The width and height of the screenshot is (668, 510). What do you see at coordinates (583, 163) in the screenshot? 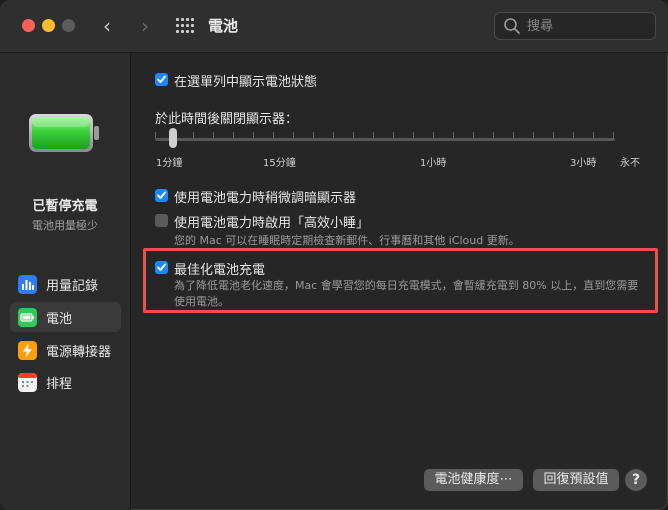
I see `slider-label-3hr: 3小時` at bounding box center [583, 163].